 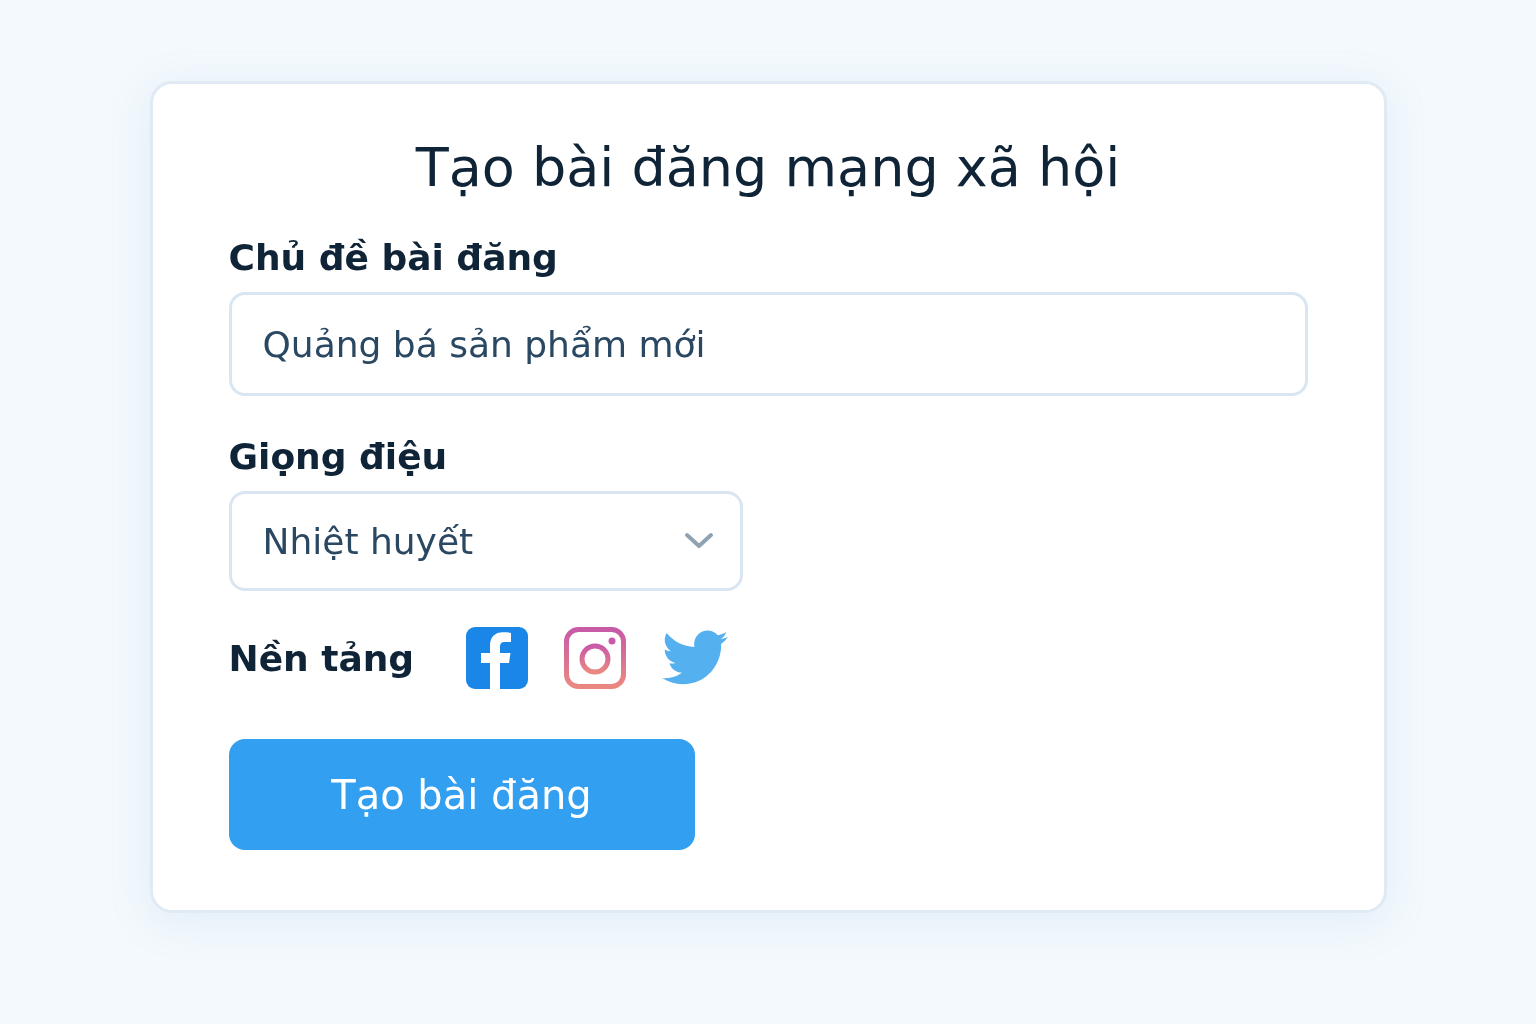 What do you see at coordinates (698, 541) in the screenshot?
I see `chevron-down-icon` at bounding box center [698, 541].